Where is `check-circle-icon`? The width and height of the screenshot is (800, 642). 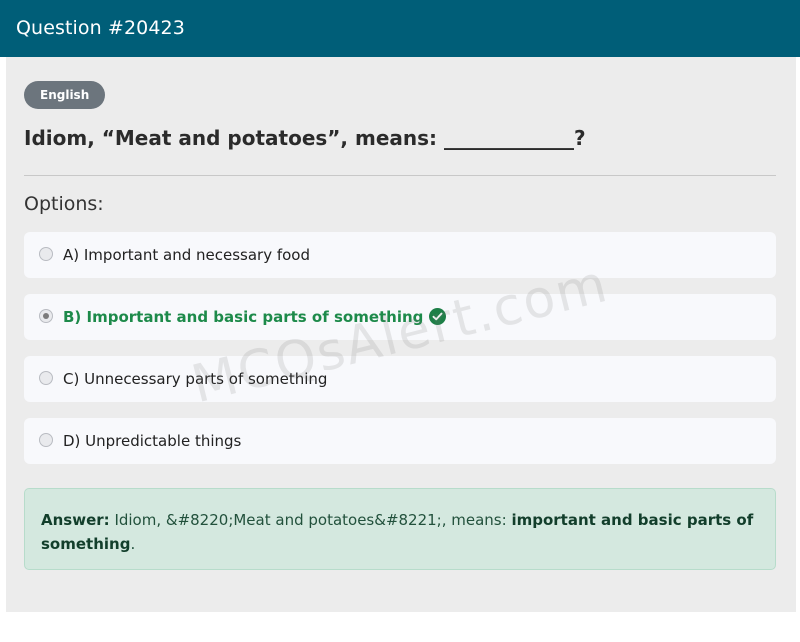 check-circle-icon is located at coordinates (438, 316).